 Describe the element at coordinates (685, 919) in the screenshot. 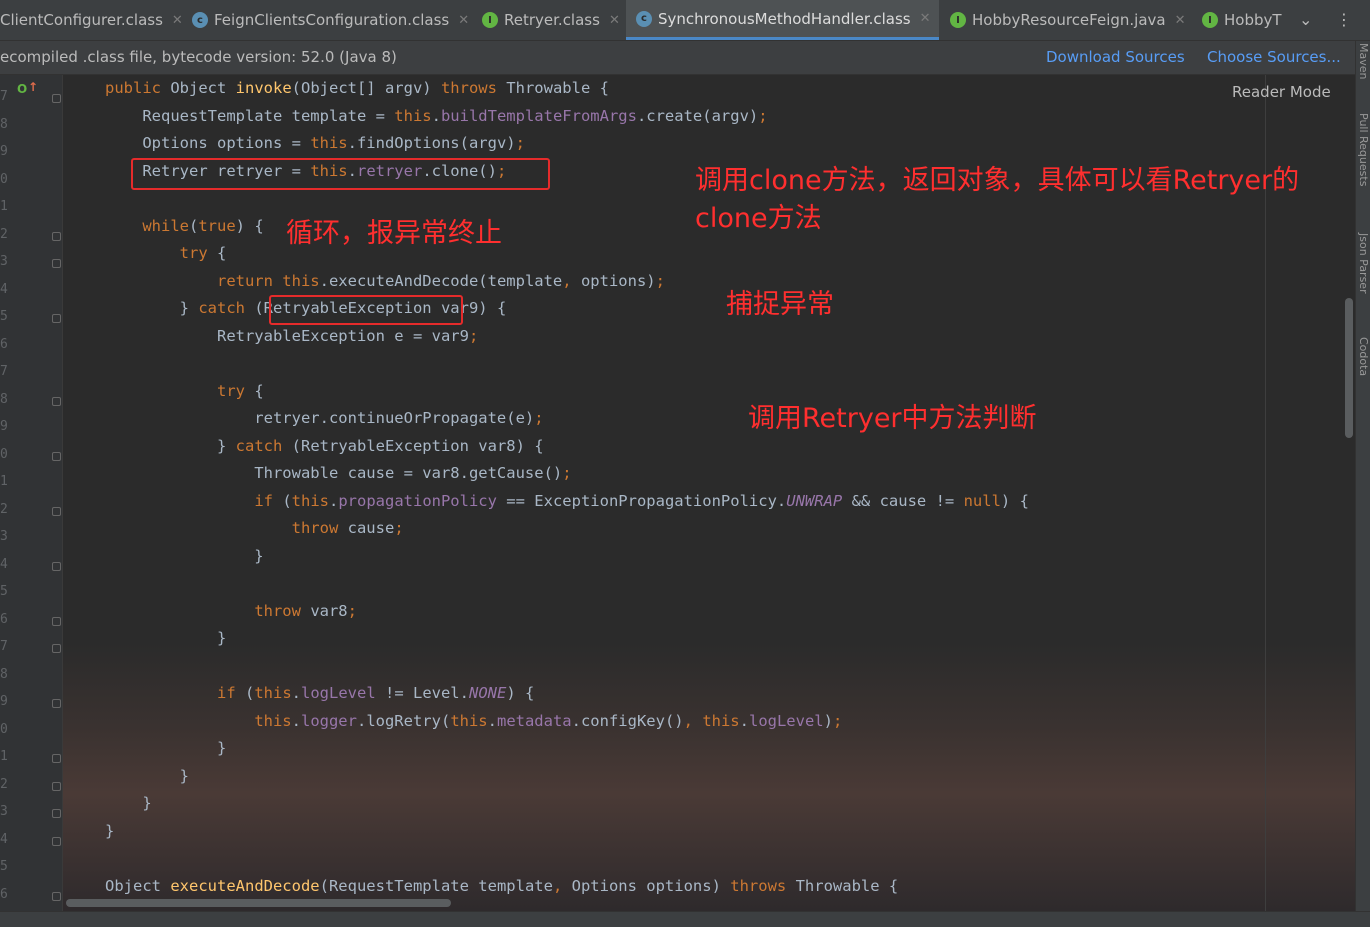

I see `status-bar` at that location.